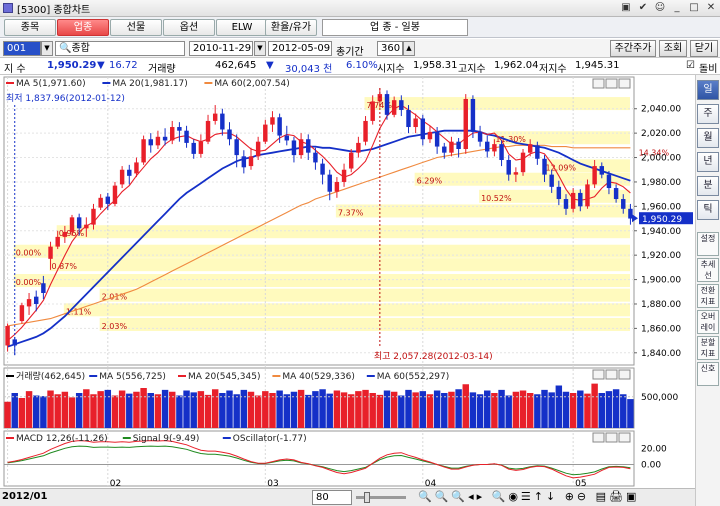  What do you see at coordinates (300, 48) in the screenshot?
I see `end-date-input: 2012-05-09` at bounding box center [300, 48].